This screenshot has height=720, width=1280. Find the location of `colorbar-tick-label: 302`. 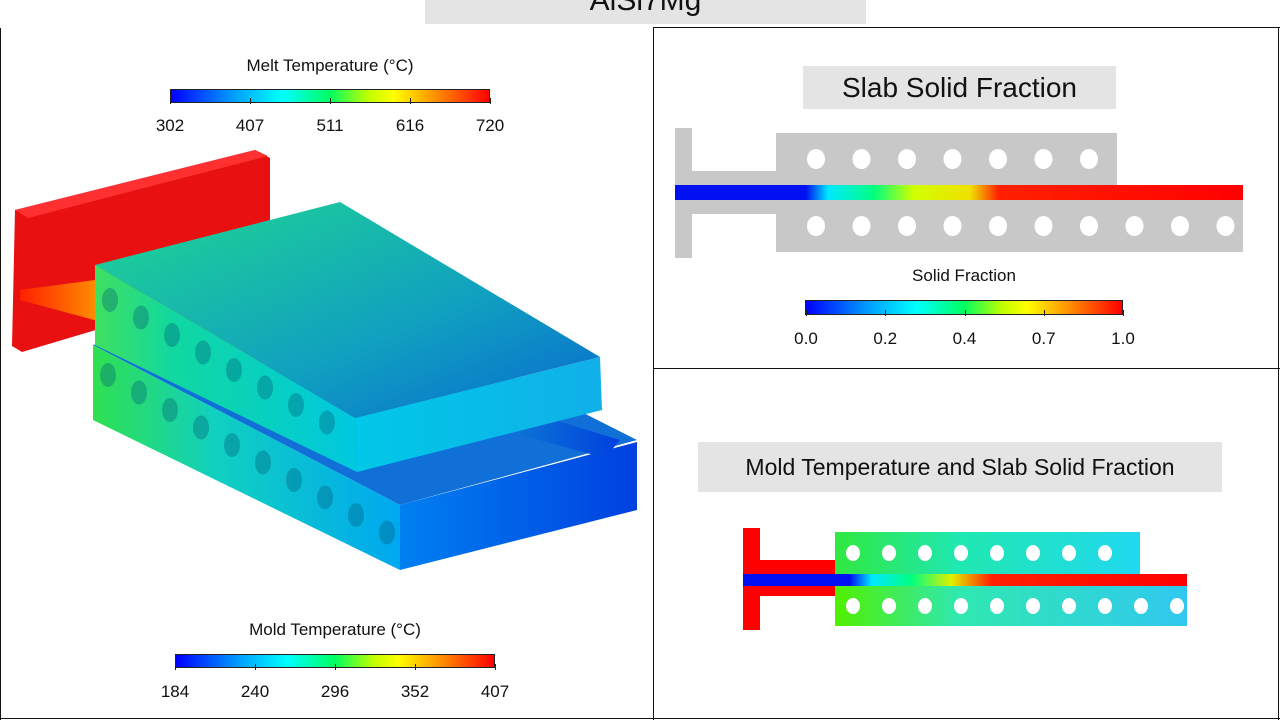

colorbar-tick-label: 302 is located at coordinates (170, 125).